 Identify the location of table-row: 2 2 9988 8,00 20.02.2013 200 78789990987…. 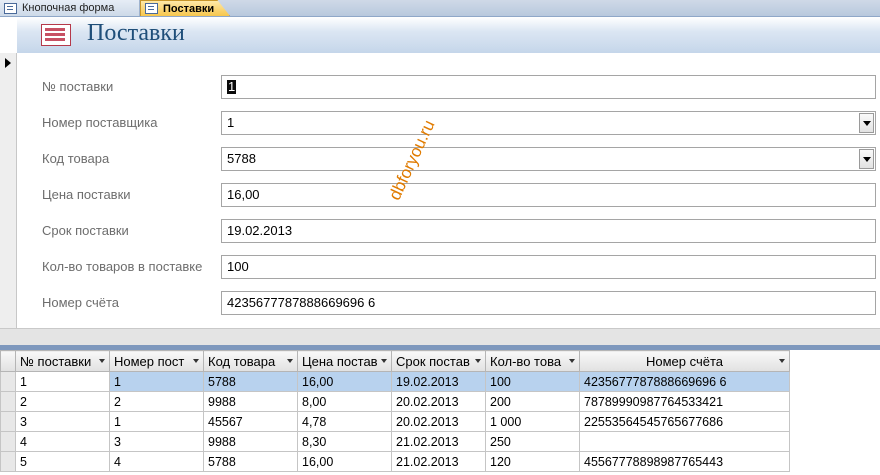
(395, 401).